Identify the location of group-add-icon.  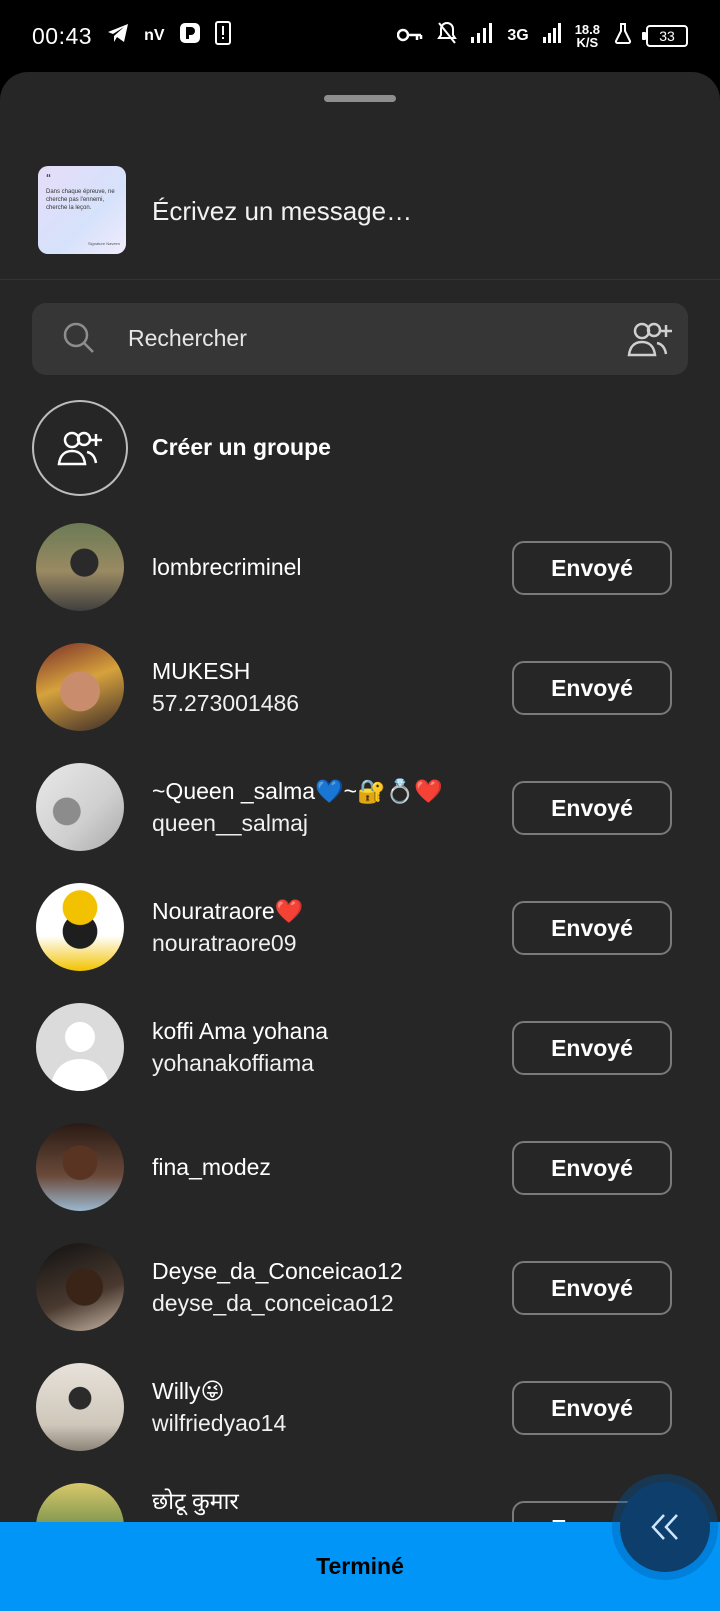
(79, 448).